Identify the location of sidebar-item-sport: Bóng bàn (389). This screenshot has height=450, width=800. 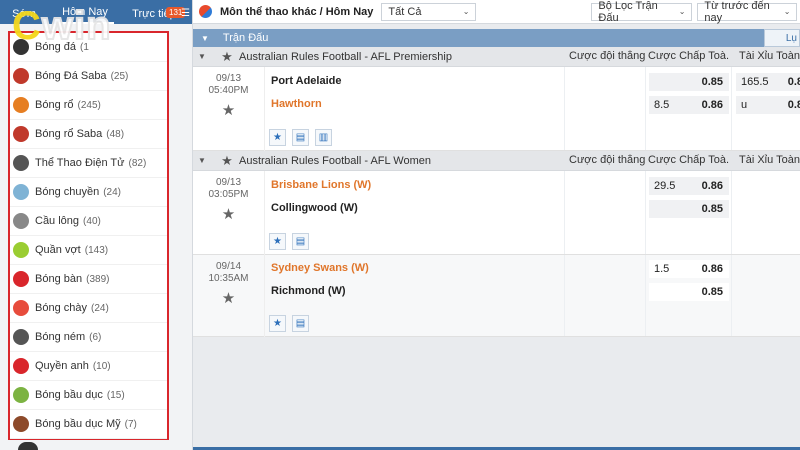
(88, 279).